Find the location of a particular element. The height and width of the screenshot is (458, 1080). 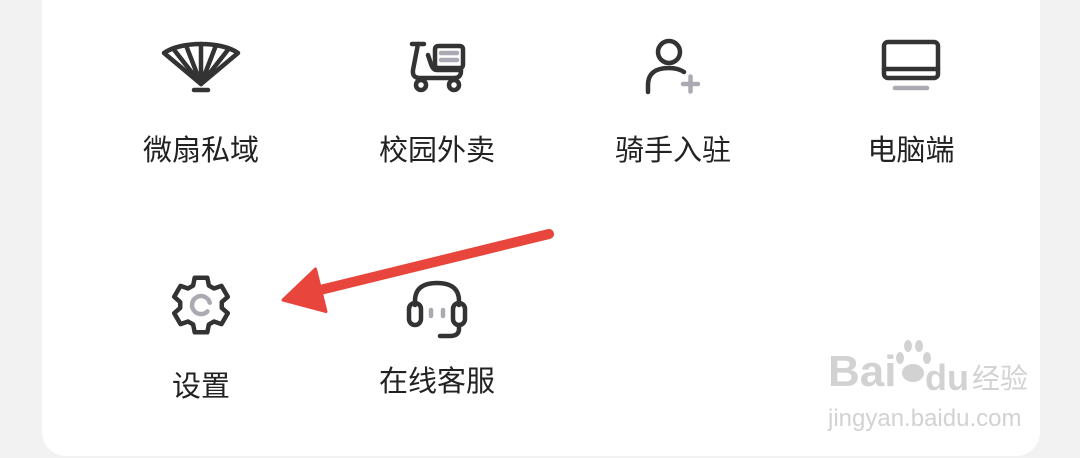

menu-item-label: 在线客服 is located at coordinates (436, 381).